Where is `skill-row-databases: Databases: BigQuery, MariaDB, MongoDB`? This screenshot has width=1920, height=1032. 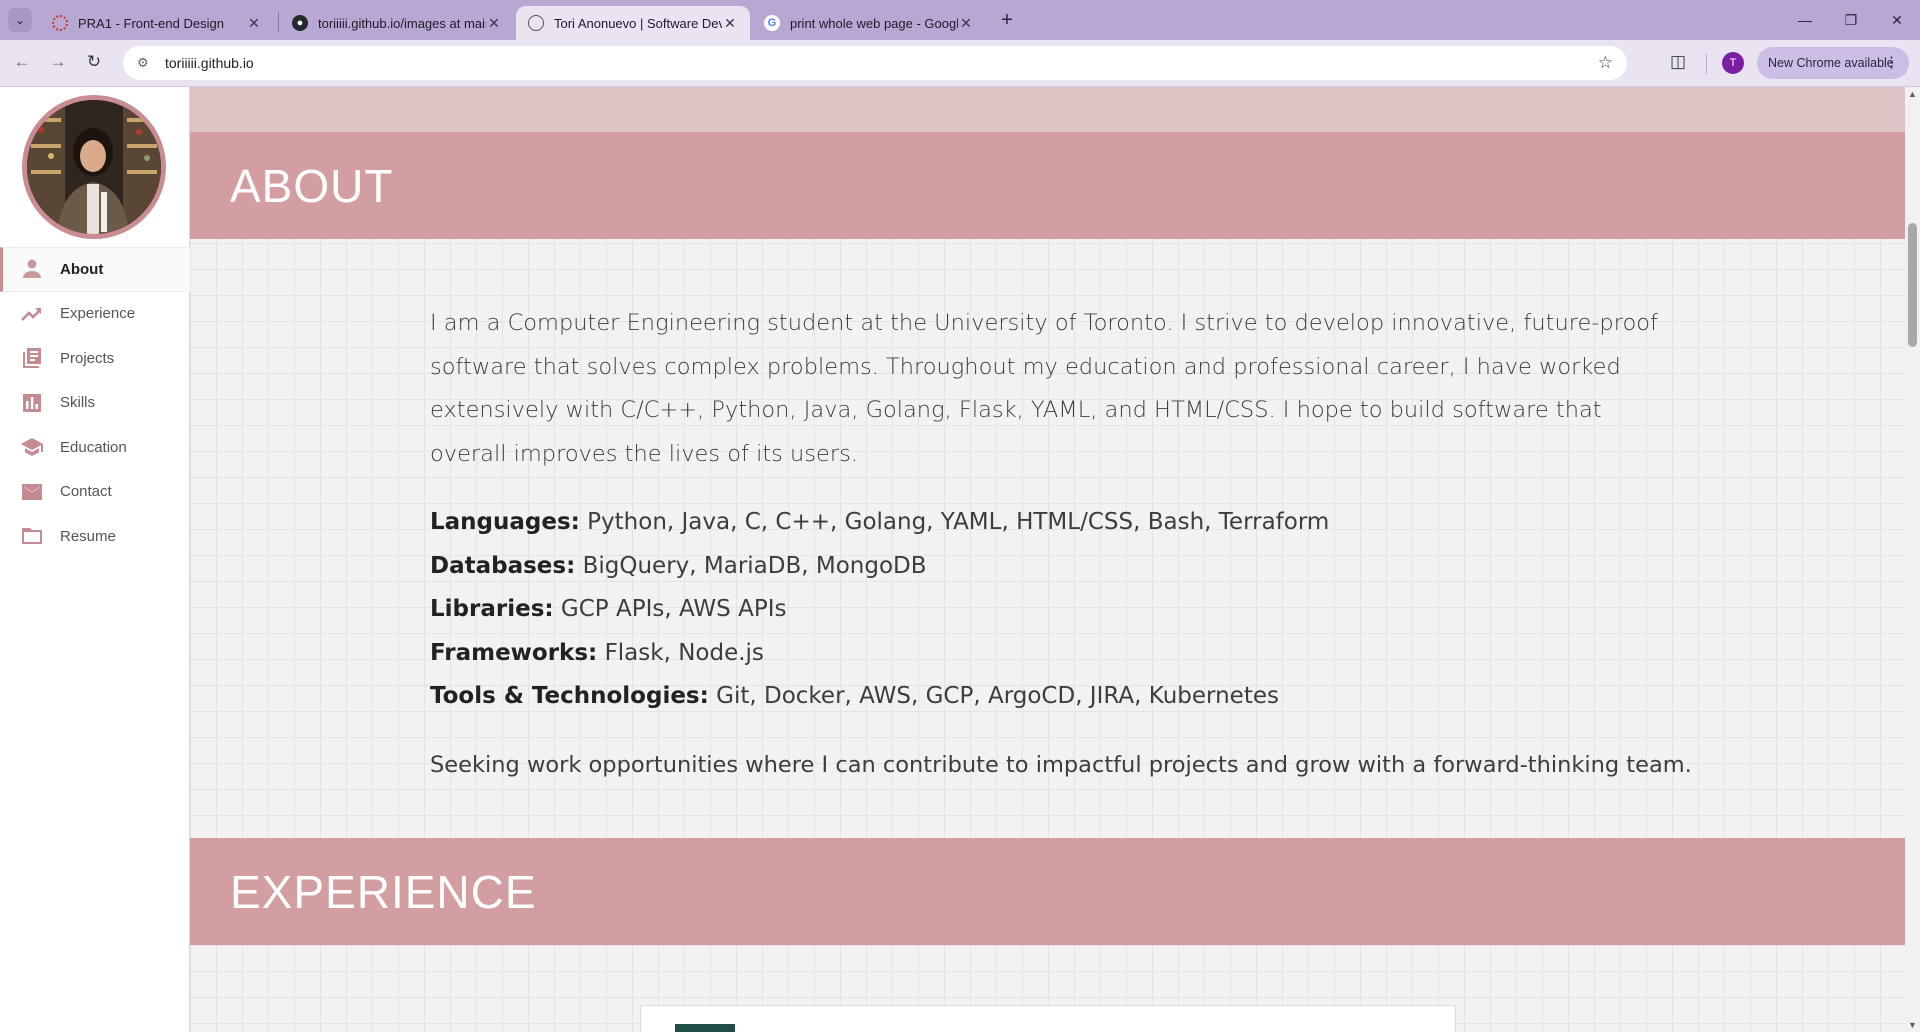
skill-row-databases: Databases: BigQuery, MariaDB, MongoDB is located at coordinates (1050, 567).